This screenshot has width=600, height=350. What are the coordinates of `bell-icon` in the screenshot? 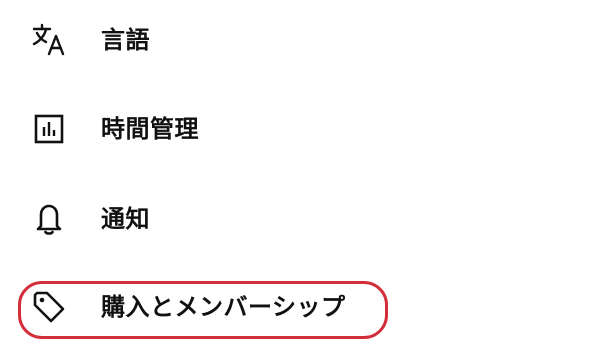 It's located at (49, 219).